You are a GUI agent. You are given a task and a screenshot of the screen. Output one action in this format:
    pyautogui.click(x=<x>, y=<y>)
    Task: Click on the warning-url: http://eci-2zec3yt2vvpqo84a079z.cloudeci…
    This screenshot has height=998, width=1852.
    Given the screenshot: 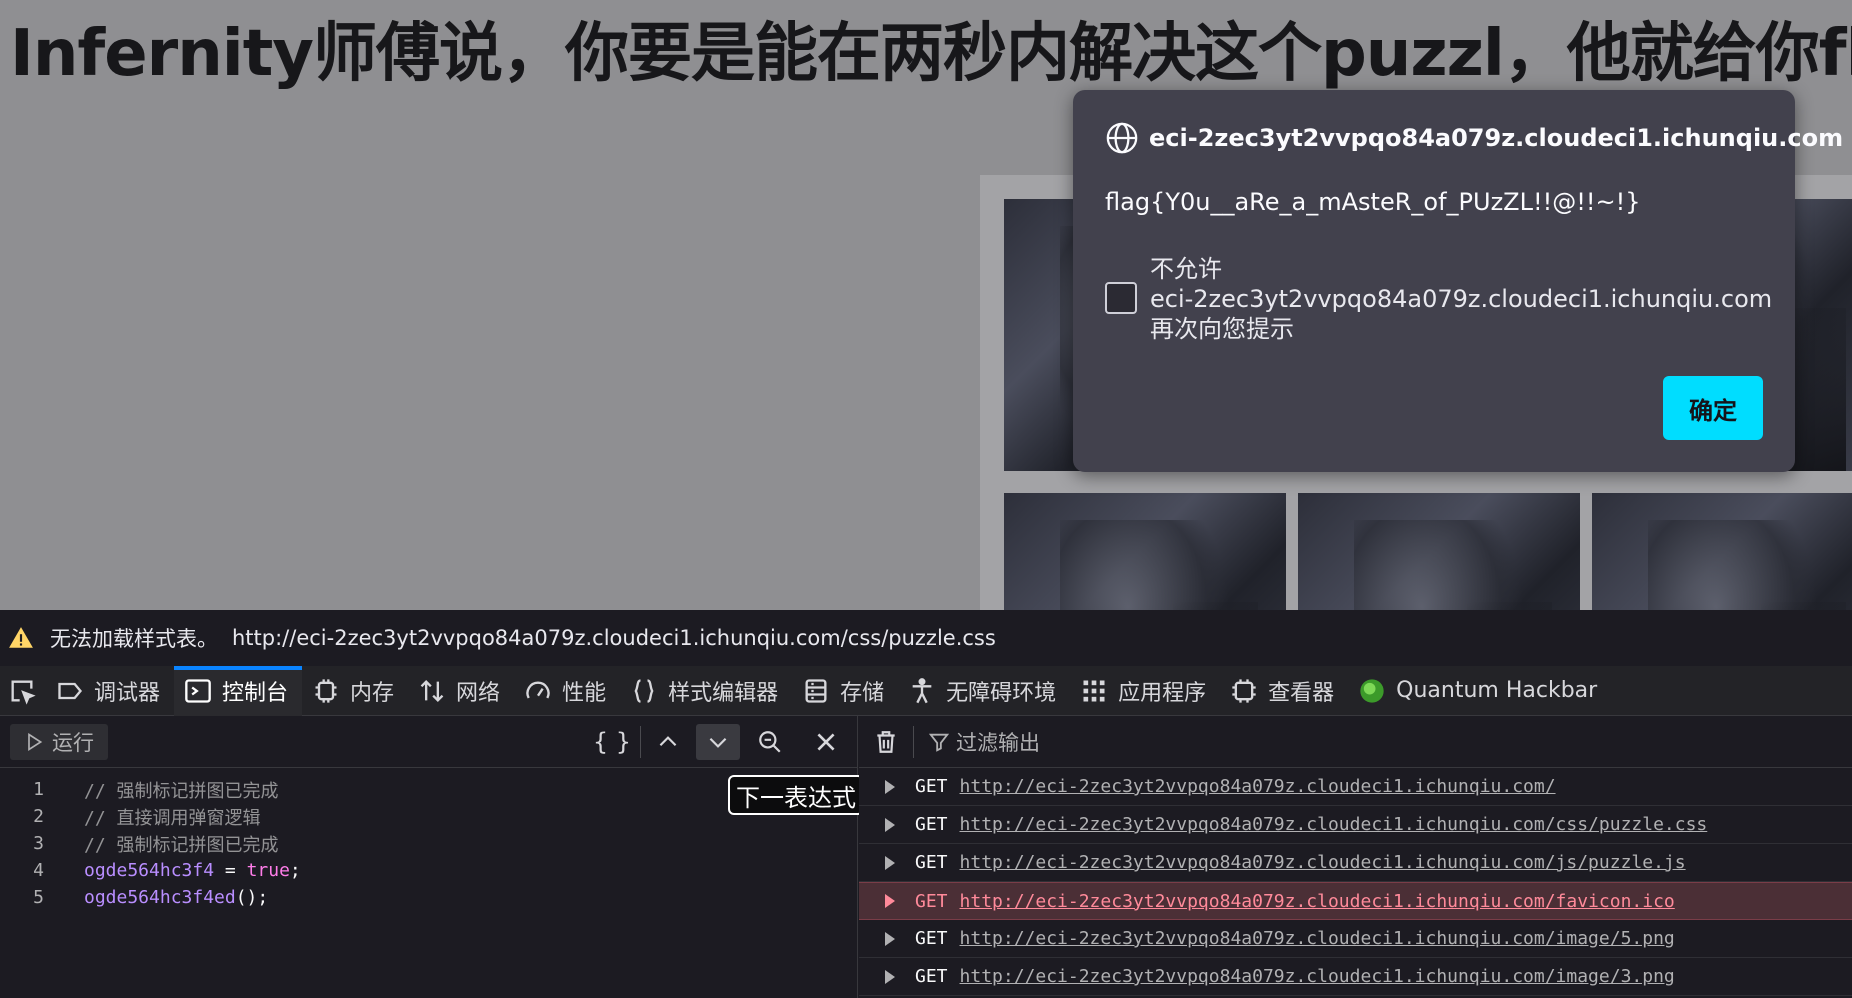 What is the action you would take?
    pyautogui.click(x=614, y=638)
    